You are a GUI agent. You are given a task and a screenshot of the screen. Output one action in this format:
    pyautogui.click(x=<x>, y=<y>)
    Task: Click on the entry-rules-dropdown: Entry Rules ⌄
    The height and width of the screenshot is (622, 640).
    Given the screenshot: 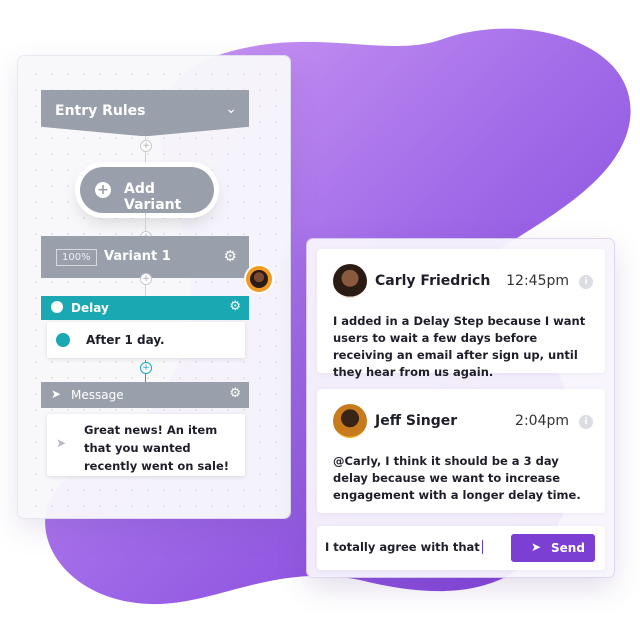 What is the action you would take?
    pyautogui.click(x=145, y=113)
    